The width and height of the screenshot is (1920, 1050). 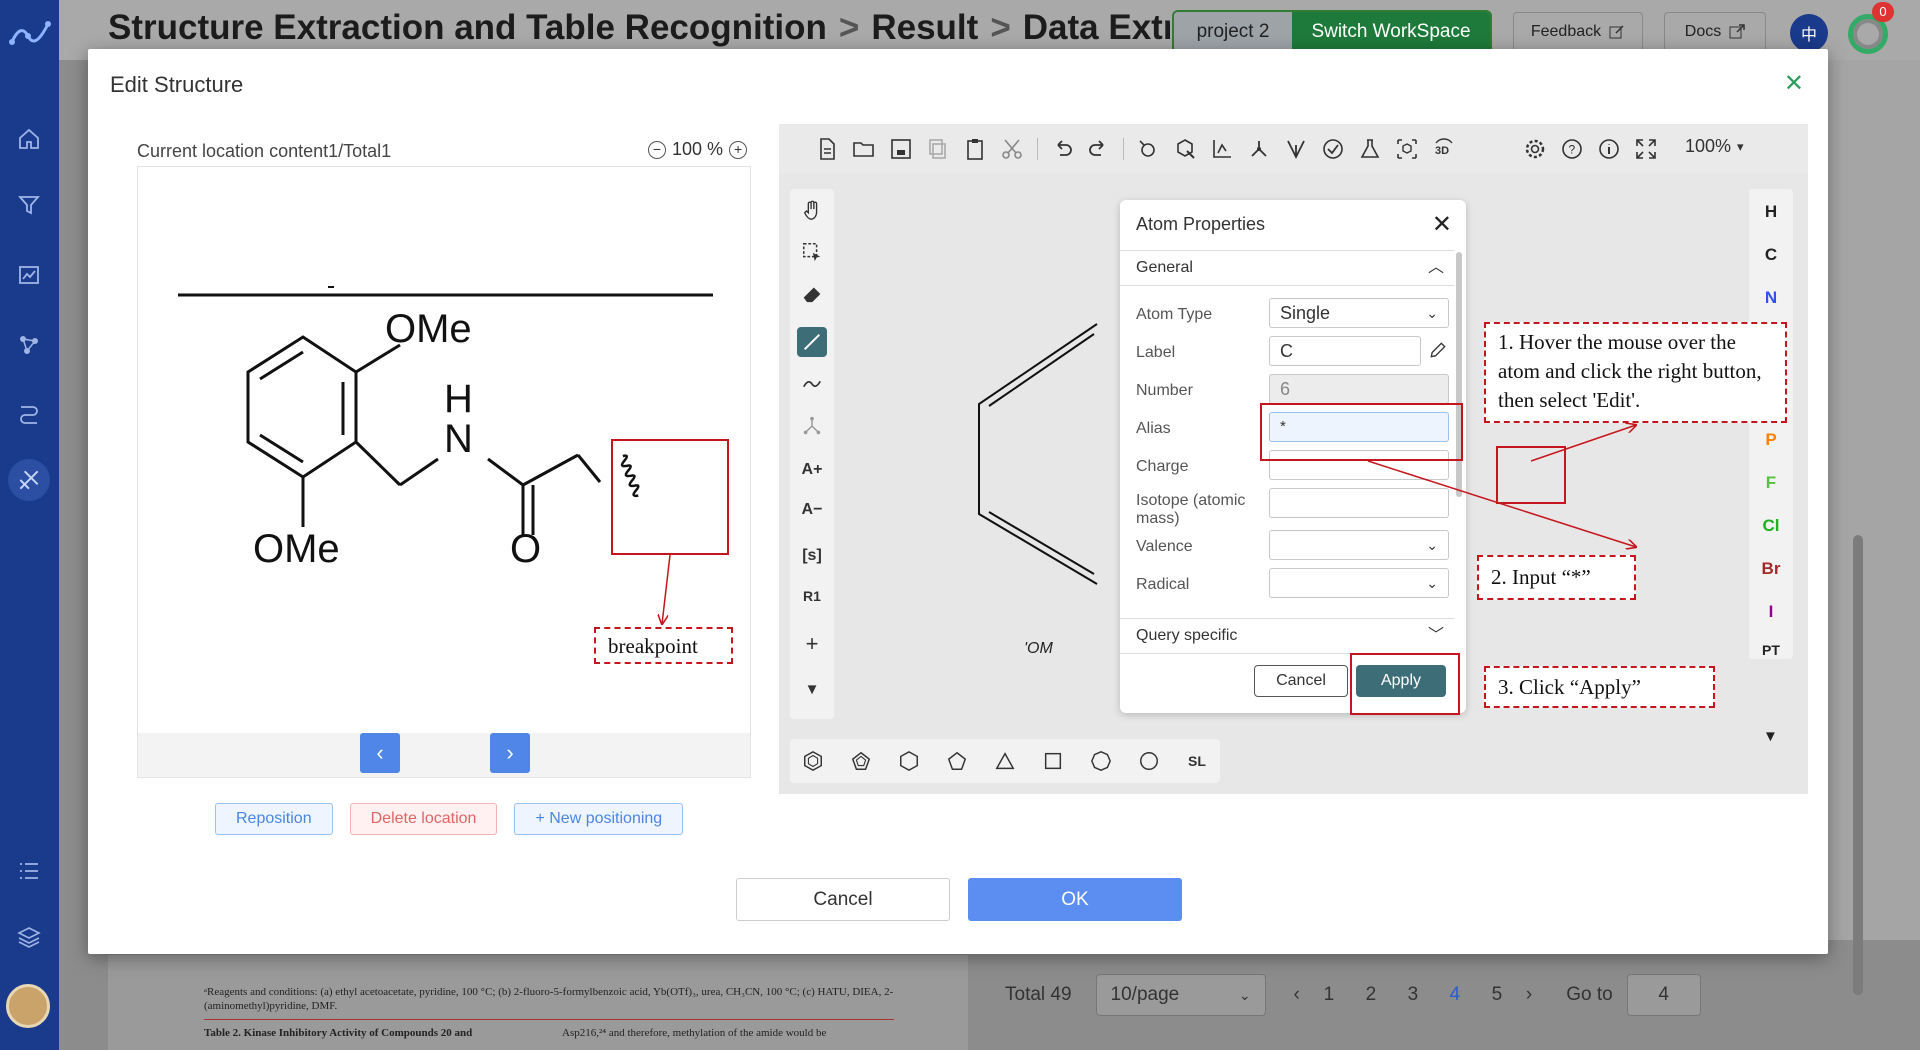 I want to click on atom-cancel-button: Cancel, so click(x=1301, y=681).